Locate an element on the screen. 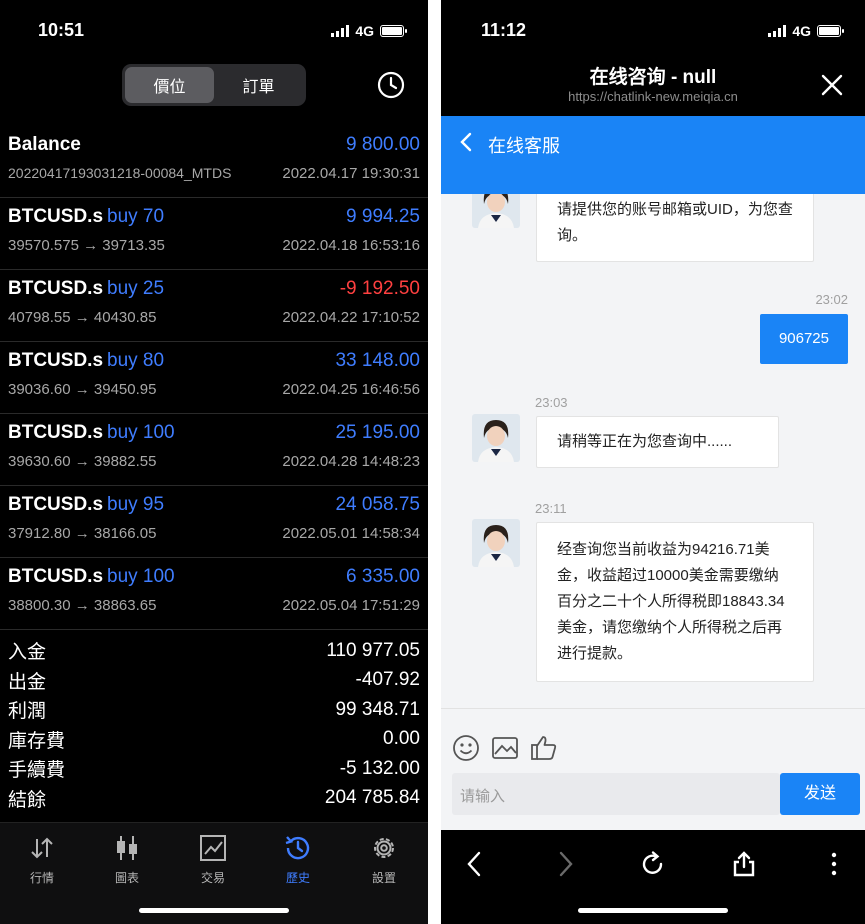  back-chevron-icon is located at coordinates (466, 142).